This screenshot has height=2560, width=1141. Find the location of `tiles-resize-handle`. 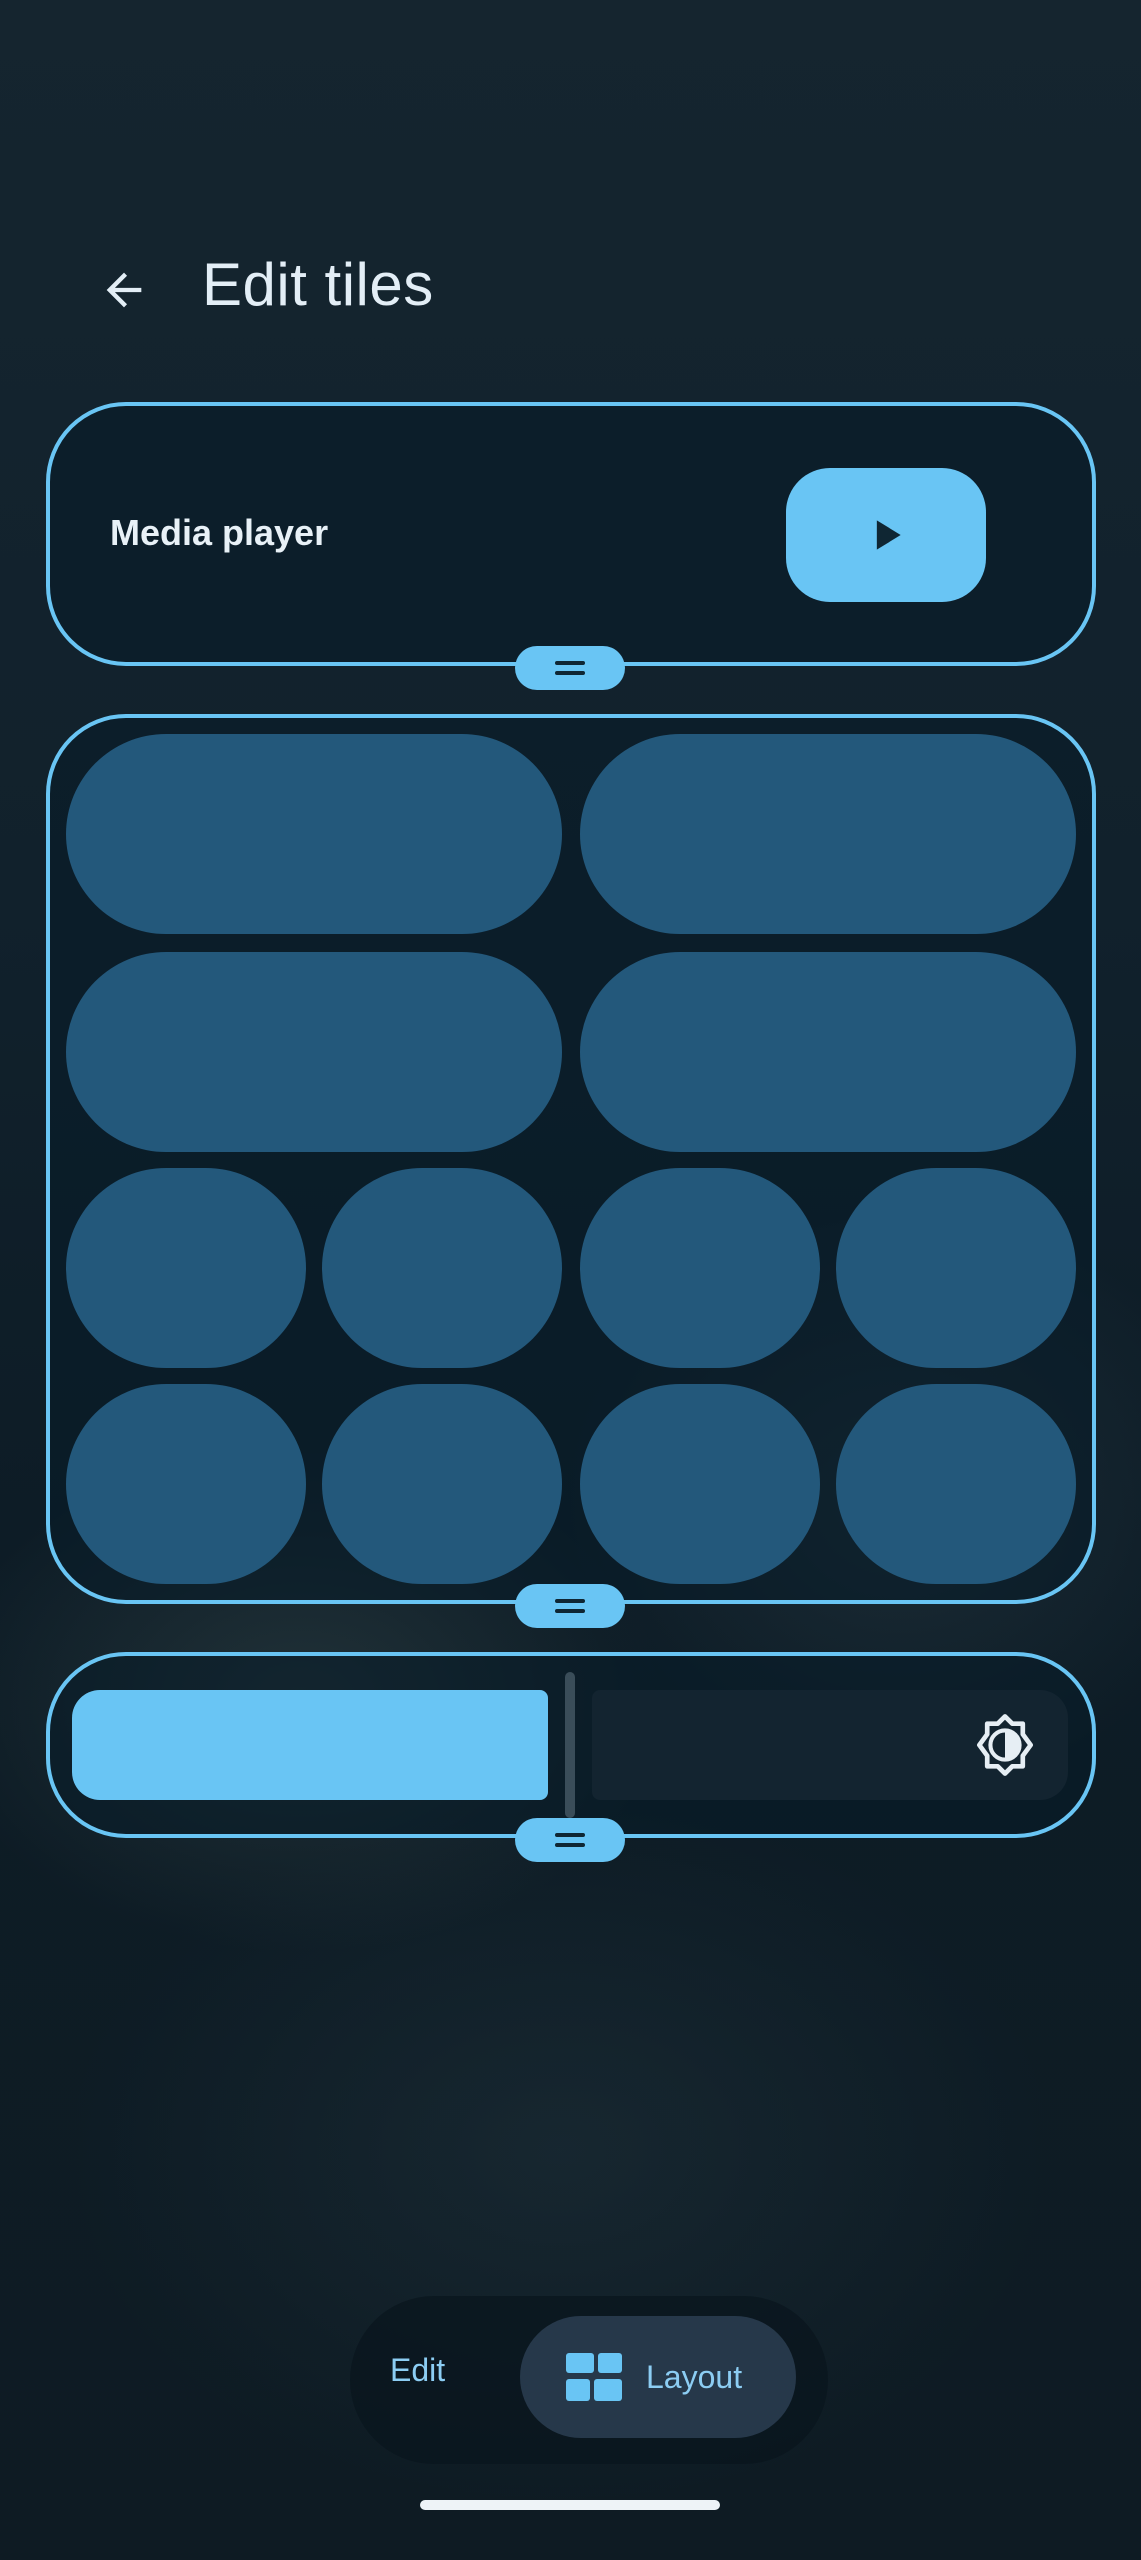

tiles-resize-handle is located at coordinates (570, 1606).